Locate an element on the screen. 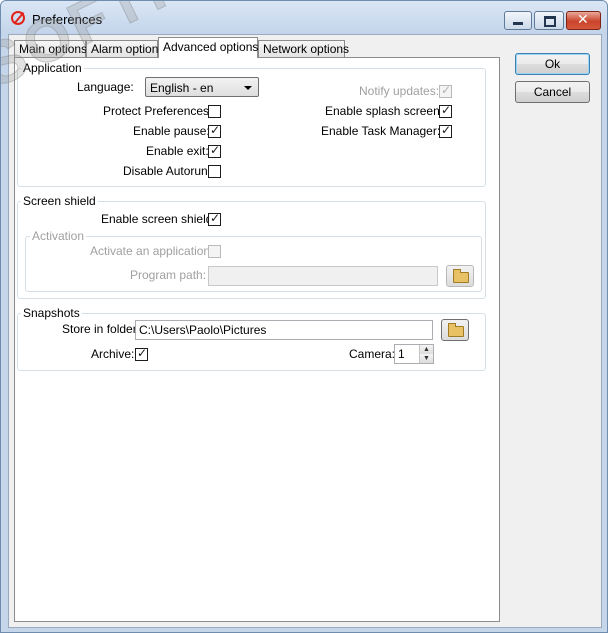 Image resolution: width=608 pixels, height=633 pixels. program-path-label: Program path: is located at coordinates (168, 275).